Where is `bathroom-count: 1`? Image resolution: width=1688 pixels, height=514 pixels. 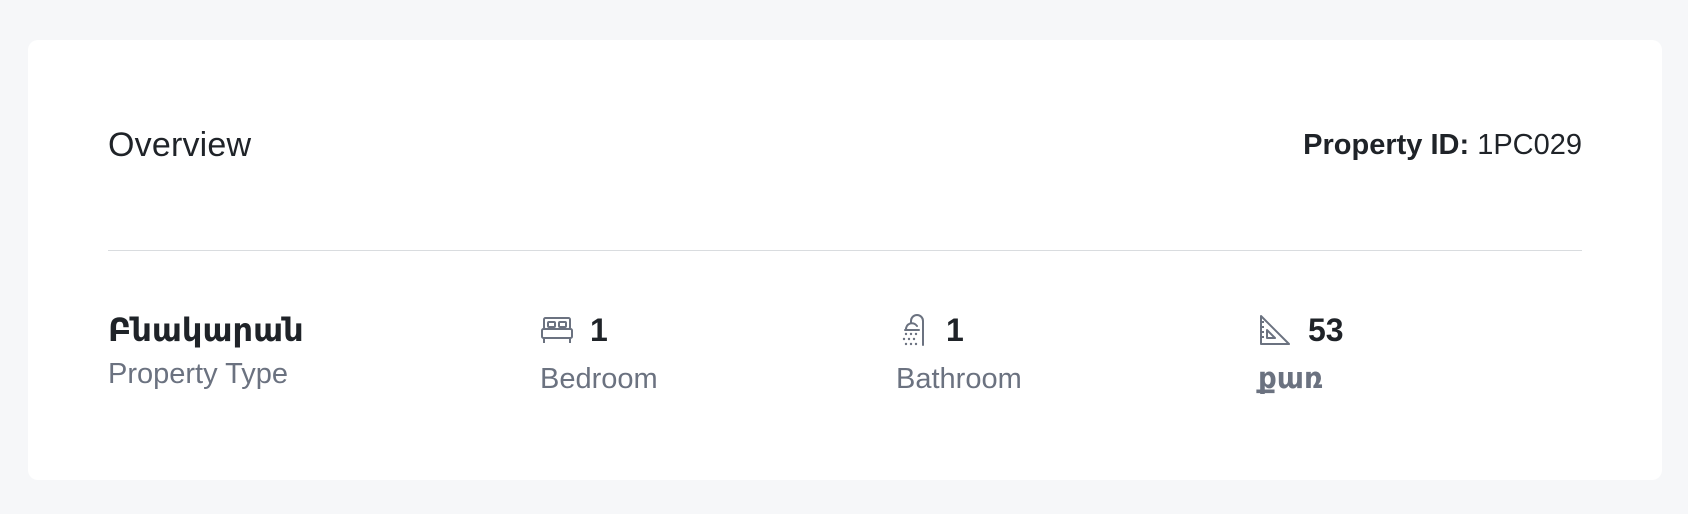 bathroom-count: 1 is located at coordinates (955, 330).